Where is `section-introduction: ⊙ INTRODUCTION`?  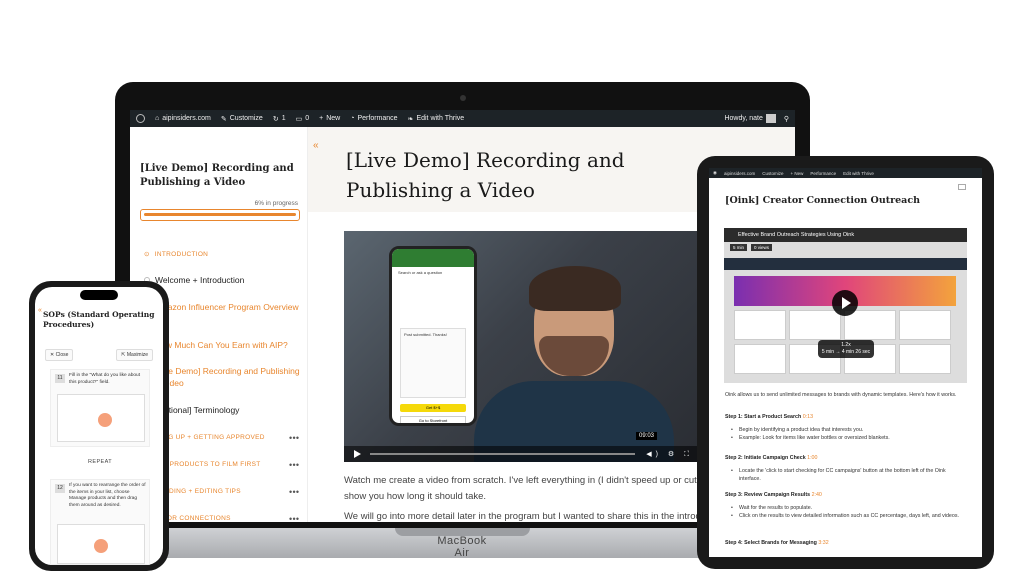 section-introduction: ⊙ INTRODUCTION is located at coordinates (176, 254).